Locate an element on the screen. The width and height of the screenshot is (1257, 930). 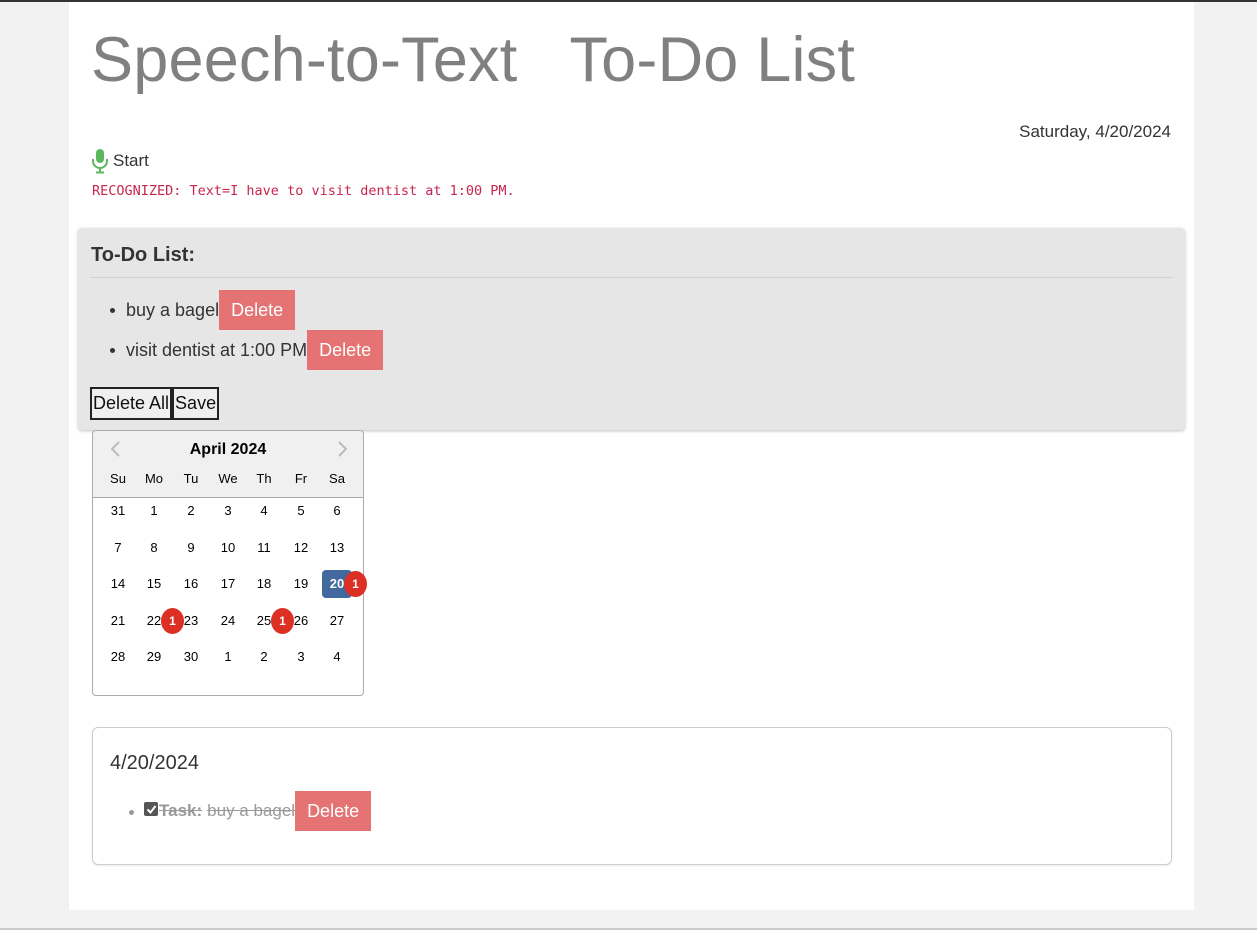
day-card: 4/20/2024 Task: buy a bagel Delete is located at coordinates (632, 796).